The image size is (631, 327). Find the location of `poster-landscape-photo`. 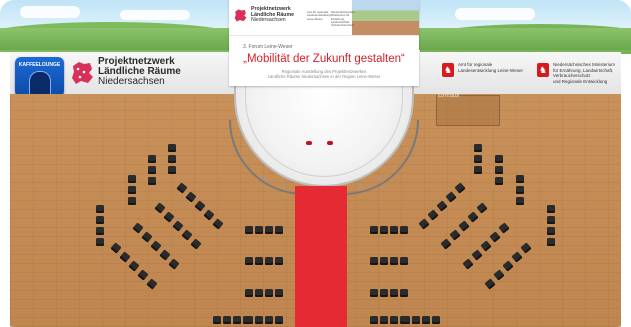

poster-landscape-photo is located at coordinates (385, 17).